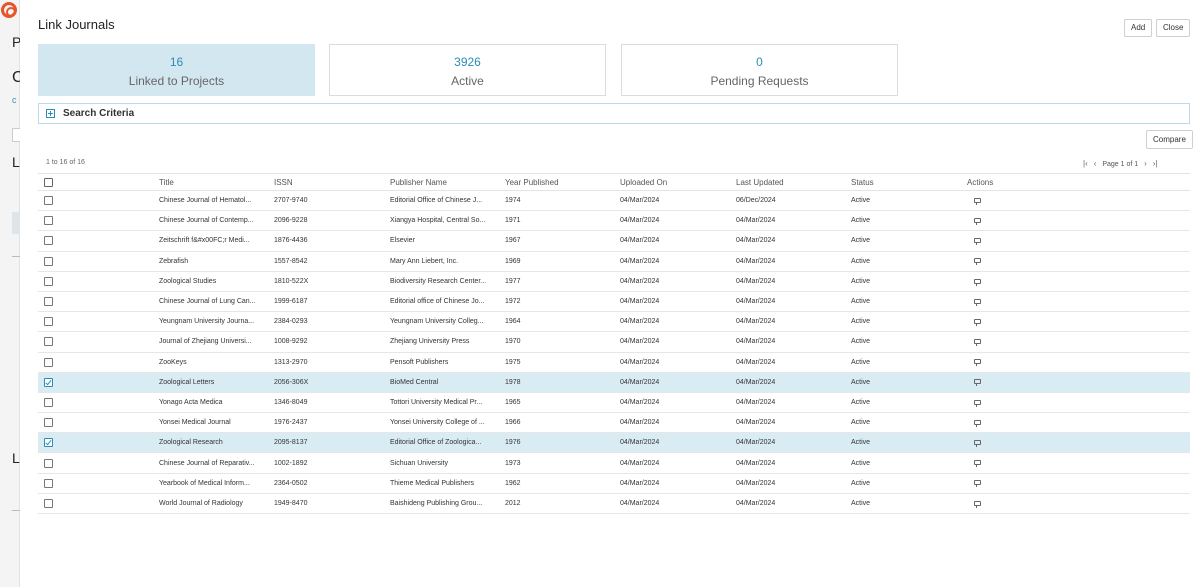  I want to click on select-all-checkbox, so click(48, 182).